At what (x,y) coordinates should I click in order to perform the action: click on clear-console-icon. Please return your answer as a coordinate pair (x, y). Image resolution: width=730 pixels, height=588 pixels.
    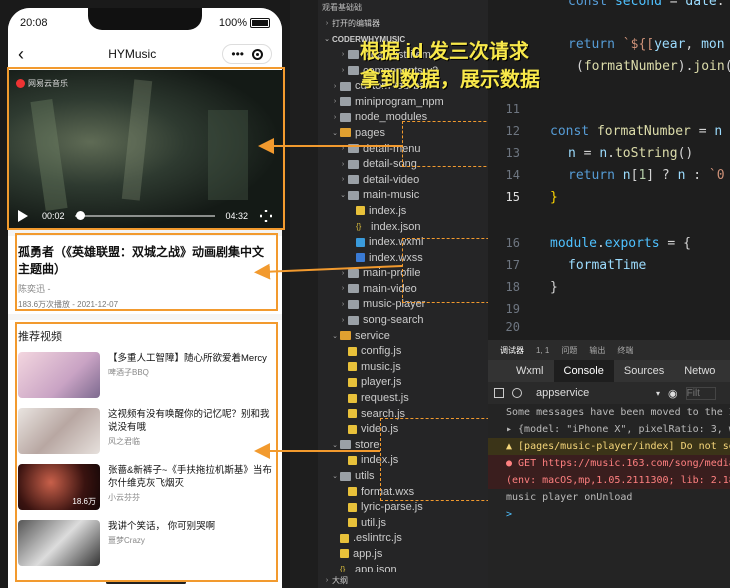
    Looking at the image, I should click on (517, 393).